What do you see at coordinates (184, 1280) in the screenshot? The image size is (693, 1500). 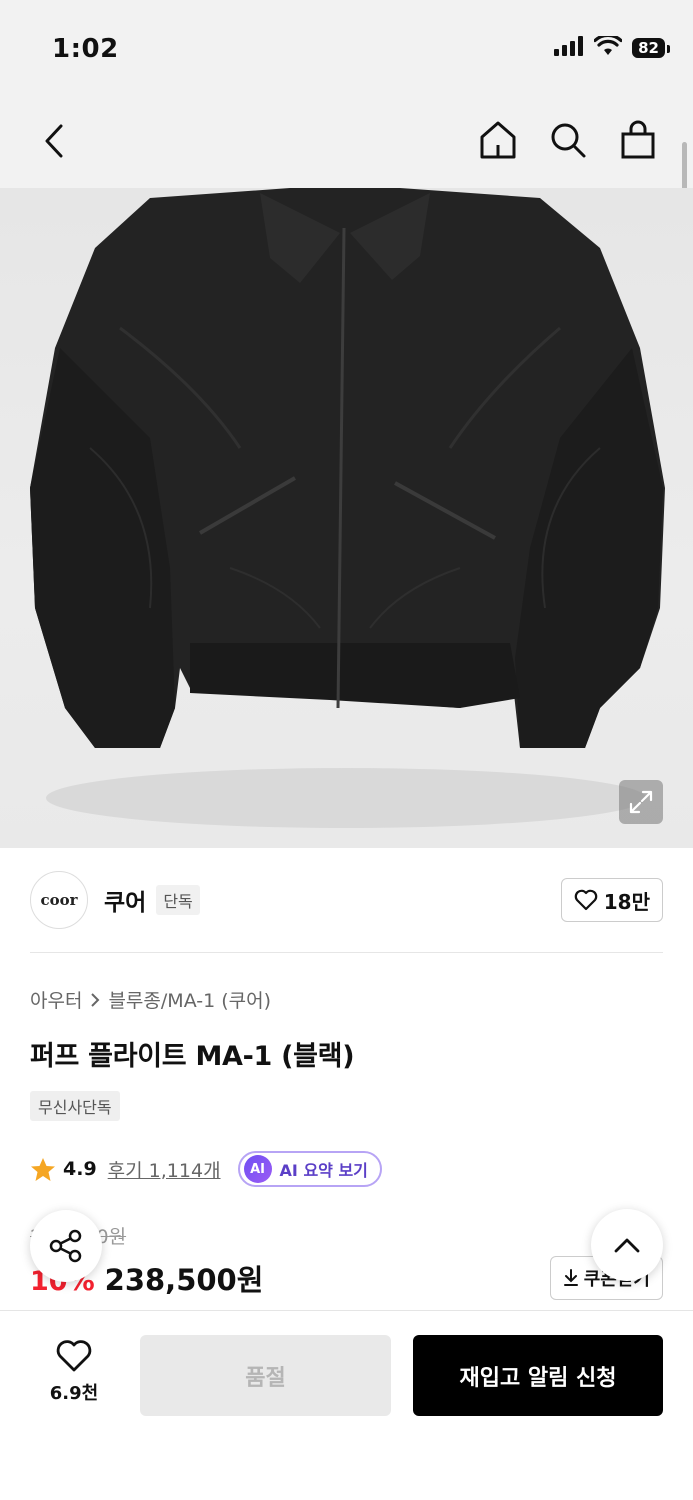 I see `sale-price: 238,500원` at bounding box center [184, 1280].